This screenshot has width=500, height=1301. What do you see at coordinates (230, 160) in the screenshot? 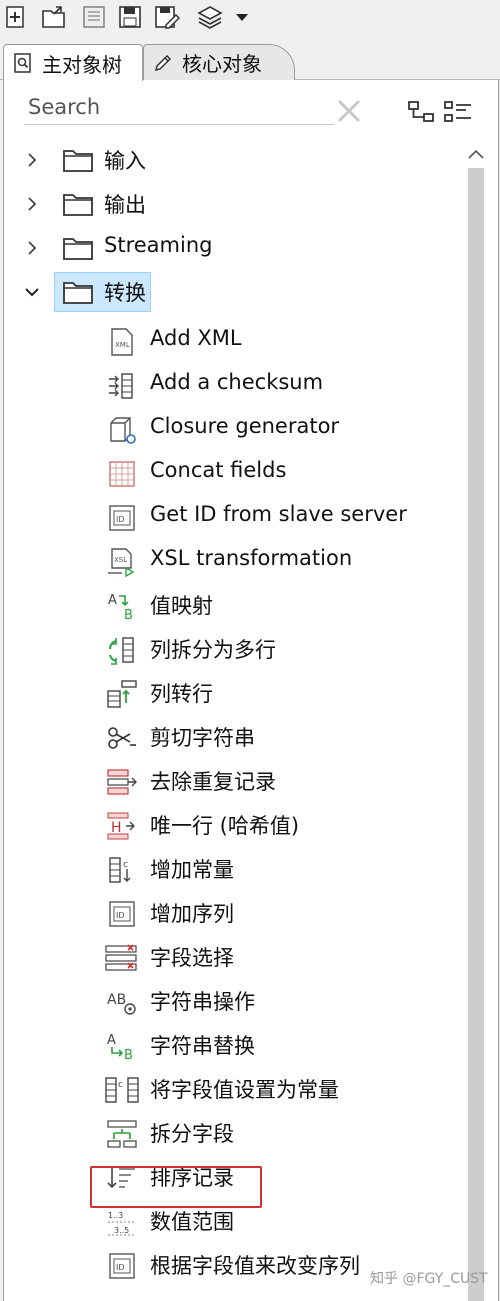
I see `folder-row-input: 输入` at bounding box center [230, 160].